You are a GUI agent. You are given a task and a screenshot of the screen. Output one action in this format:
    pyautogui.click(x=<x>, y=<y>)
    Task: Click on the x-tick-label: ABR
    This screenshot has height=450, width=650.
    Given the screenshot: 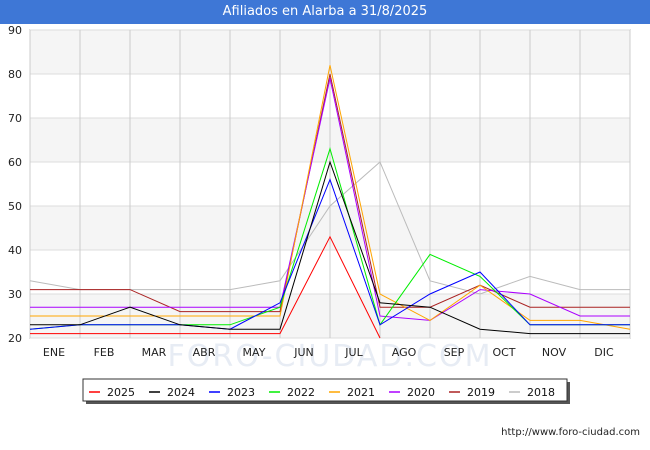 What is the action you would take?
    pyautogui.click(x=204, y=352)
    